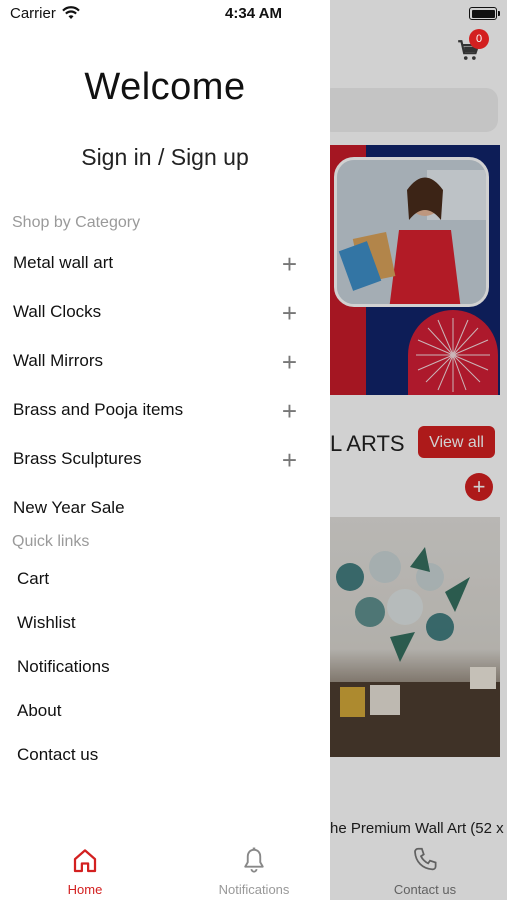  What do you see at coordinates (158, 266) in the screenshot?
I see `category-metal-wall-art: Metal wall art +` at bounding box center [158, 266].